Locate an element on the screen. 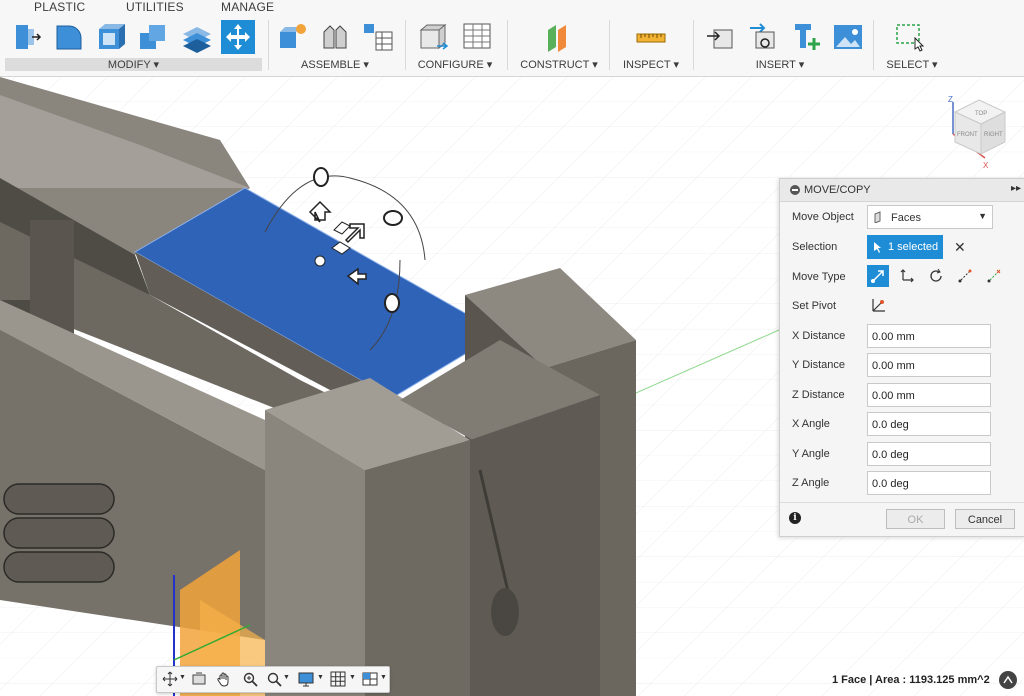  collapse-icon is located at coordinates (795, 190).